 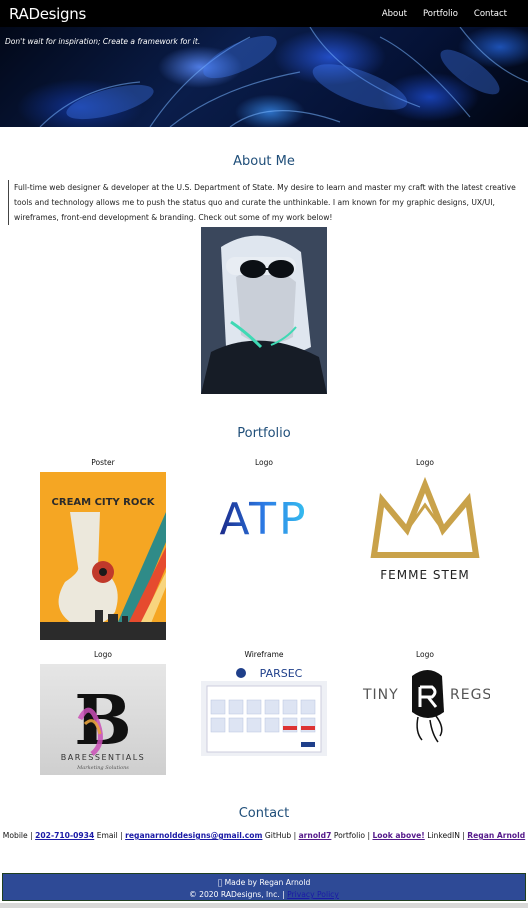 What do you see at coordinates (425, 462) in the screenshot?
I see `portfolio-label-logo-femme-stem: Logo` at bounding box center [425, 462].